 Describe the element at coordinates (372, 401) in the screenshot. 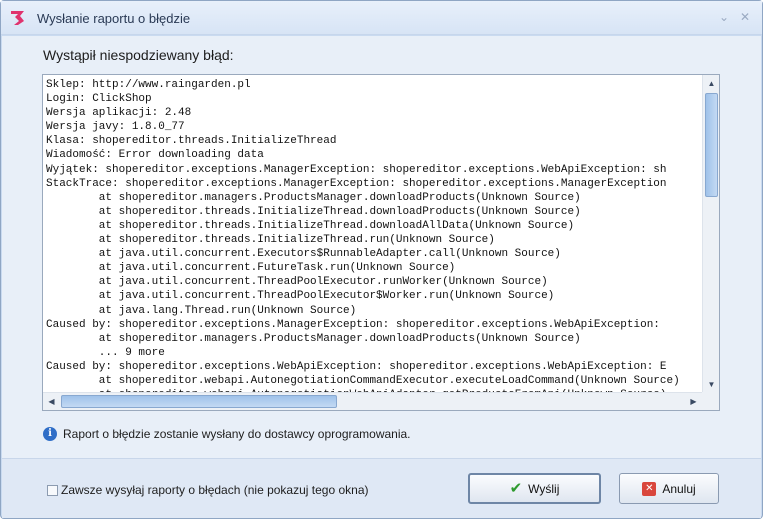

I see `horizontal-scrollbar: ◀ ▶` at that location.